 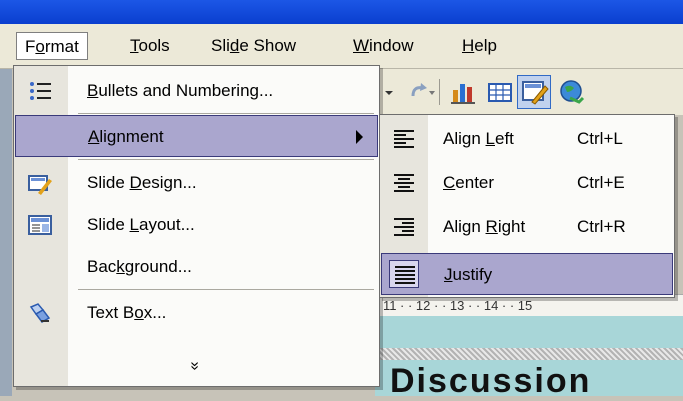 I want to click on undo-dropdown-icon, so click(x=389, y=92).